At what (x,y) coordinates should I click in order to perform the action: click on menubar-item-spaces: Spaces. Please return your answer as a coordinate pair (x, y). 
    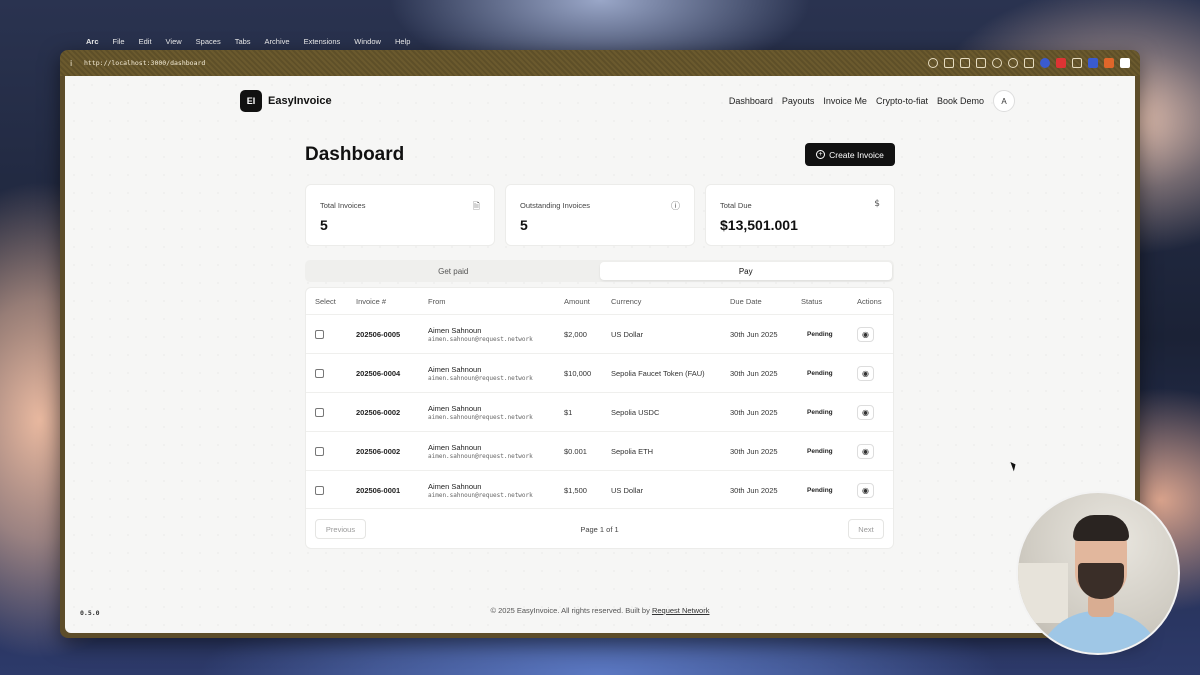
    Looking at the image, I should click on (208, 41).